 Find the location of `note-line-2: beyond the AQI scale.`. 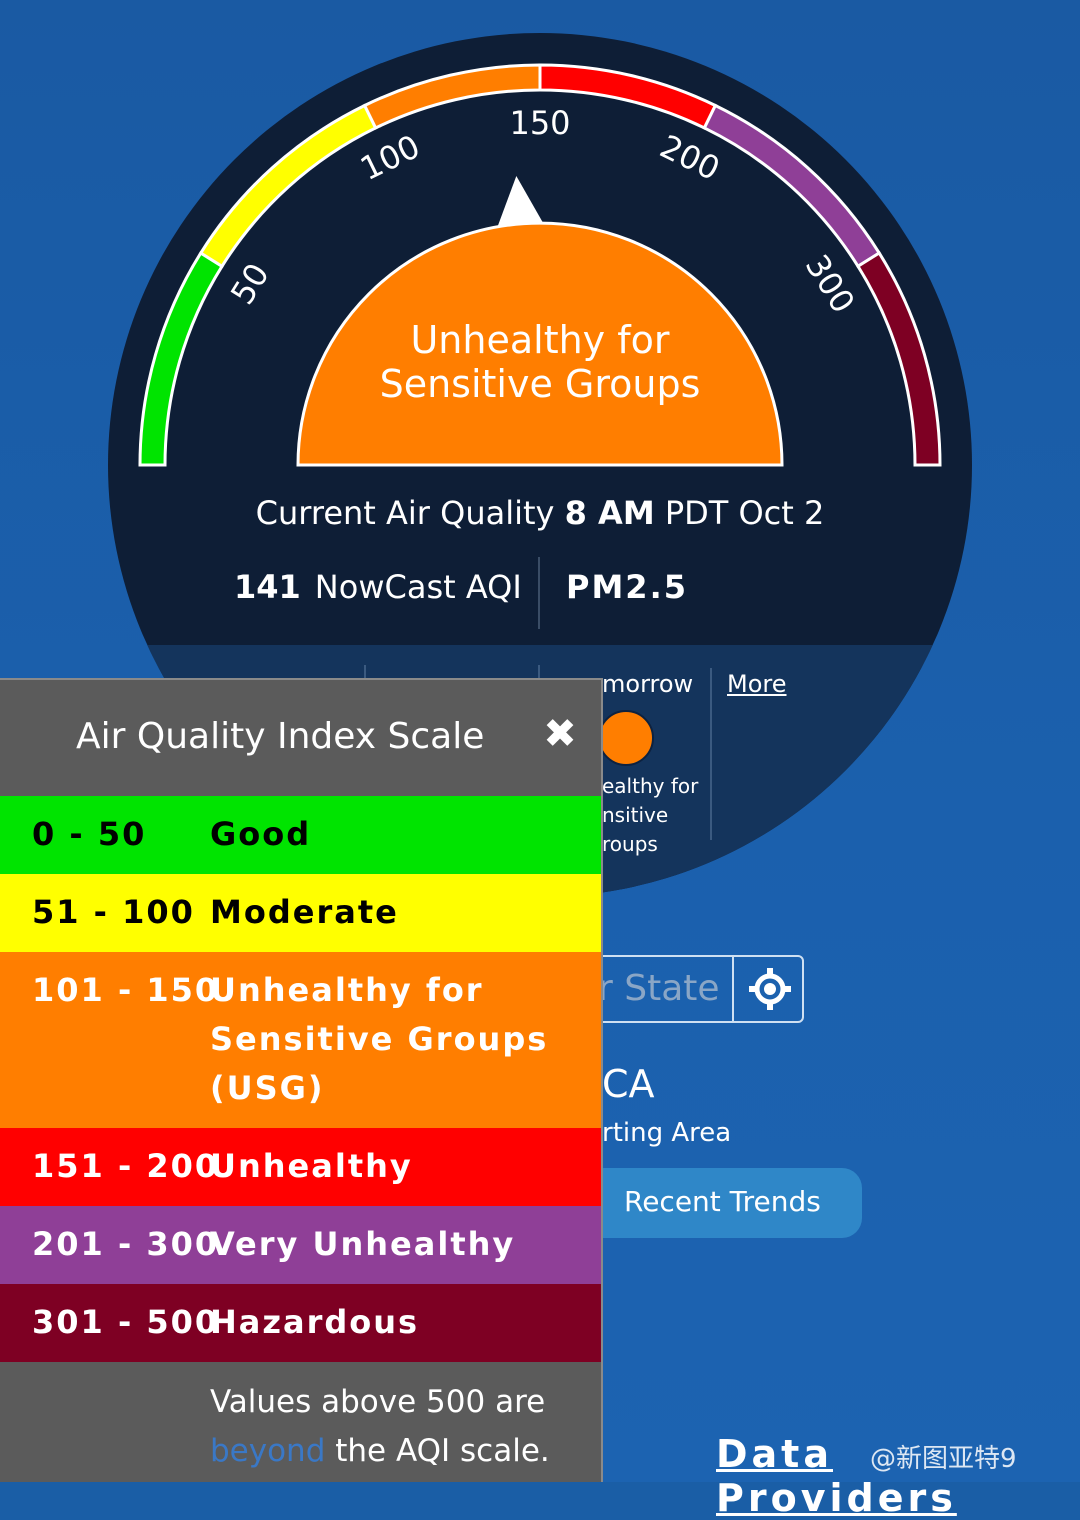

note-line-2: beyond the AQI scale. is located at coordinates (380, 1451).